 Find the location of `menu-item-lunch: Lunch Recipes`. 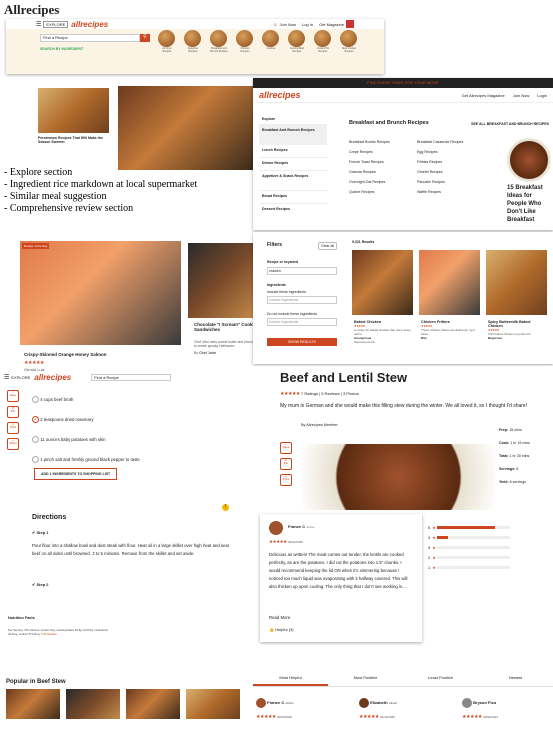

menu-item-lunch: Lunch Recipes is located at coordinates (293, 151).